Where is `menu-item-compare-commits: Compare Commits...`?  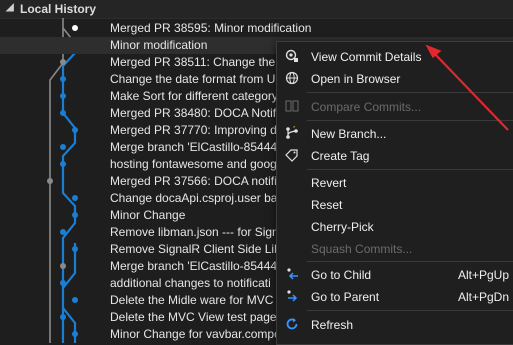 menu-item-compare-commits: Compare Commits... is located at coordinates (395, 107).